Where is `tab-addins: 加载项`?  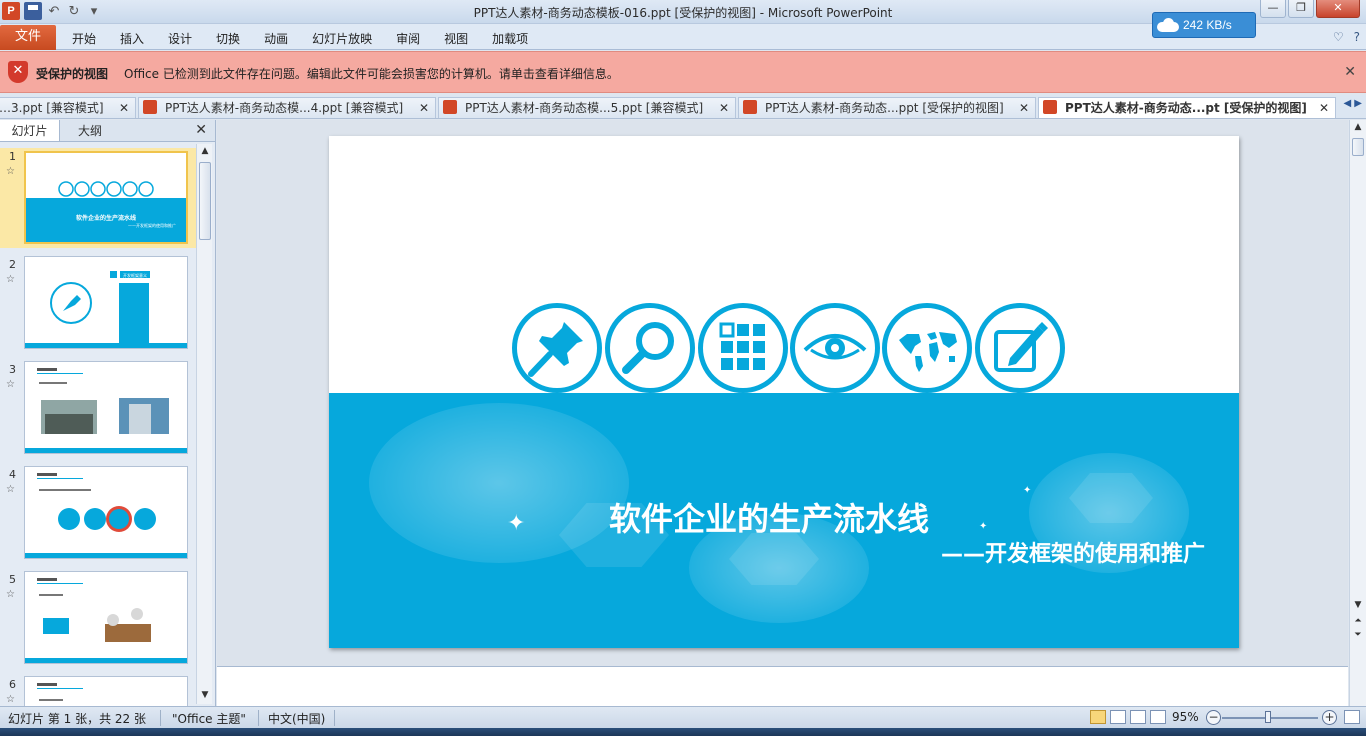
tab-addins: 加载项 is located at coordinates (510, 38).